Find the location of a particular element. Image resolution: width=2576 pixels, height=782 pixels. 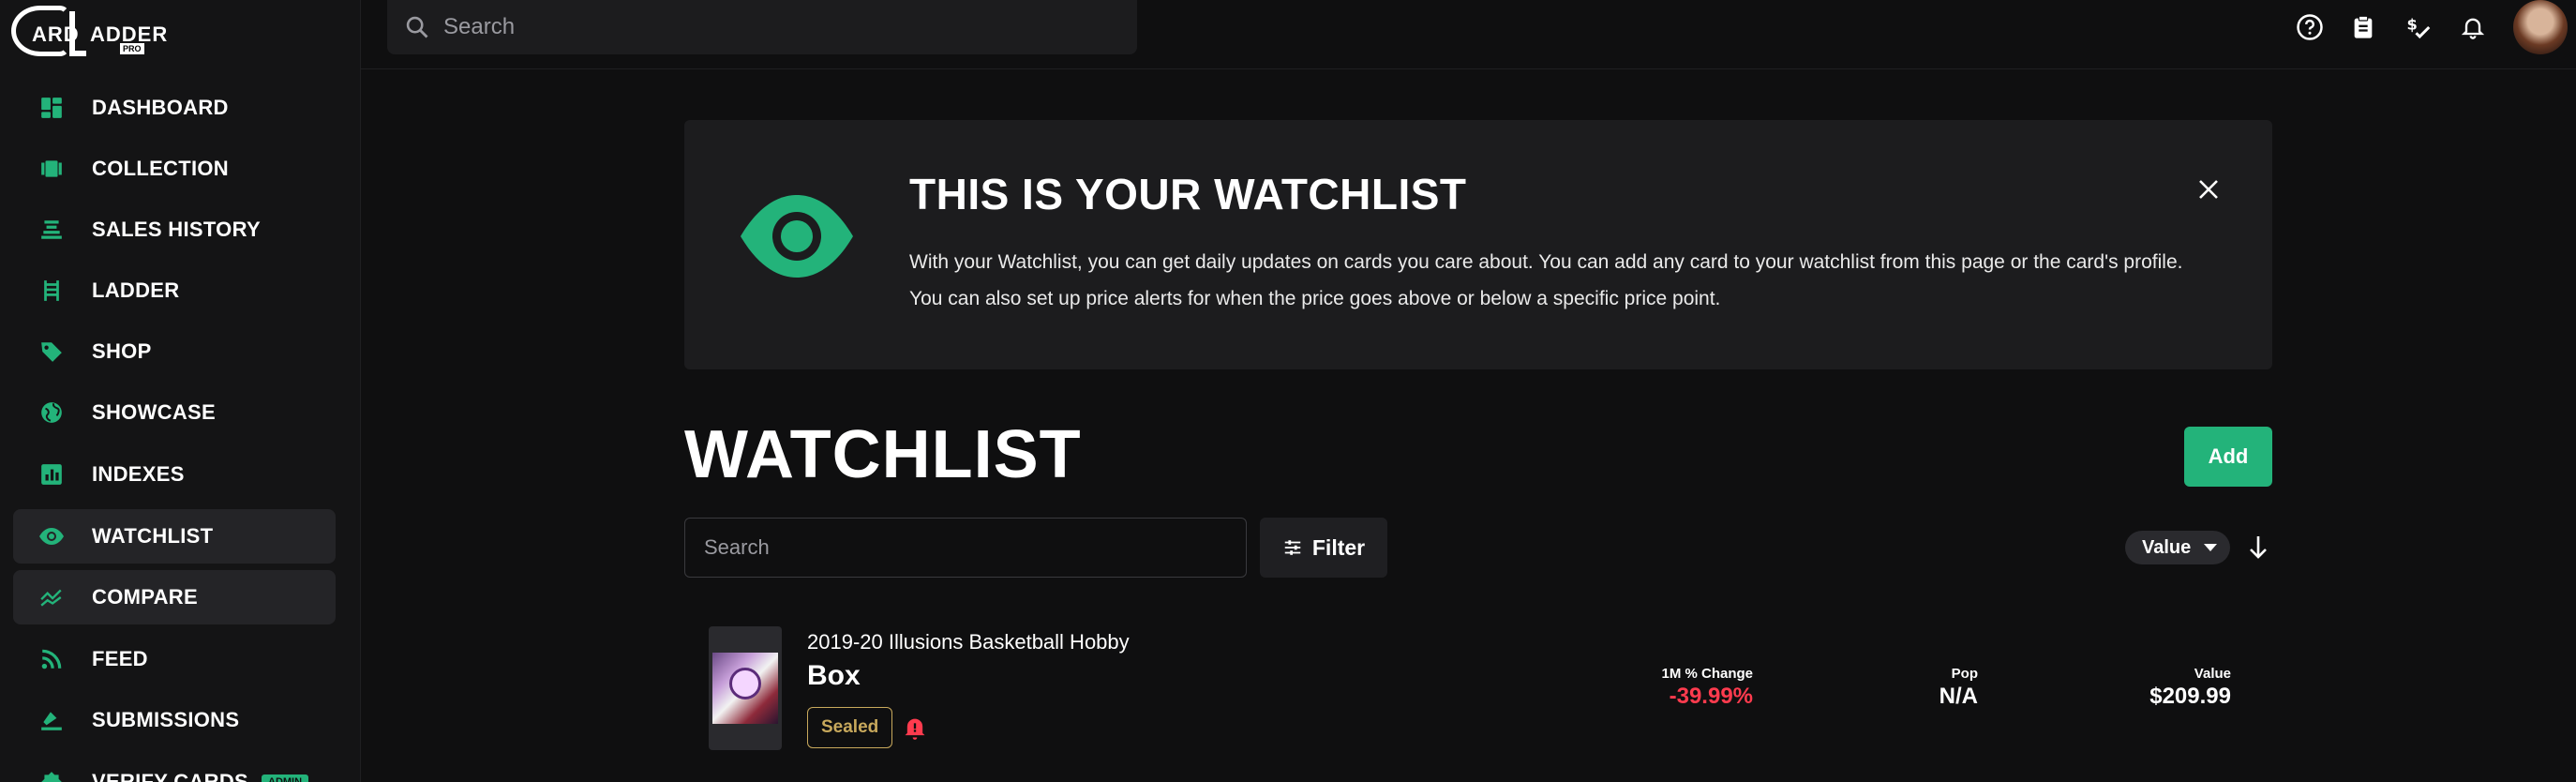

filter-button: Filter is located at coordinates (1324, 548).